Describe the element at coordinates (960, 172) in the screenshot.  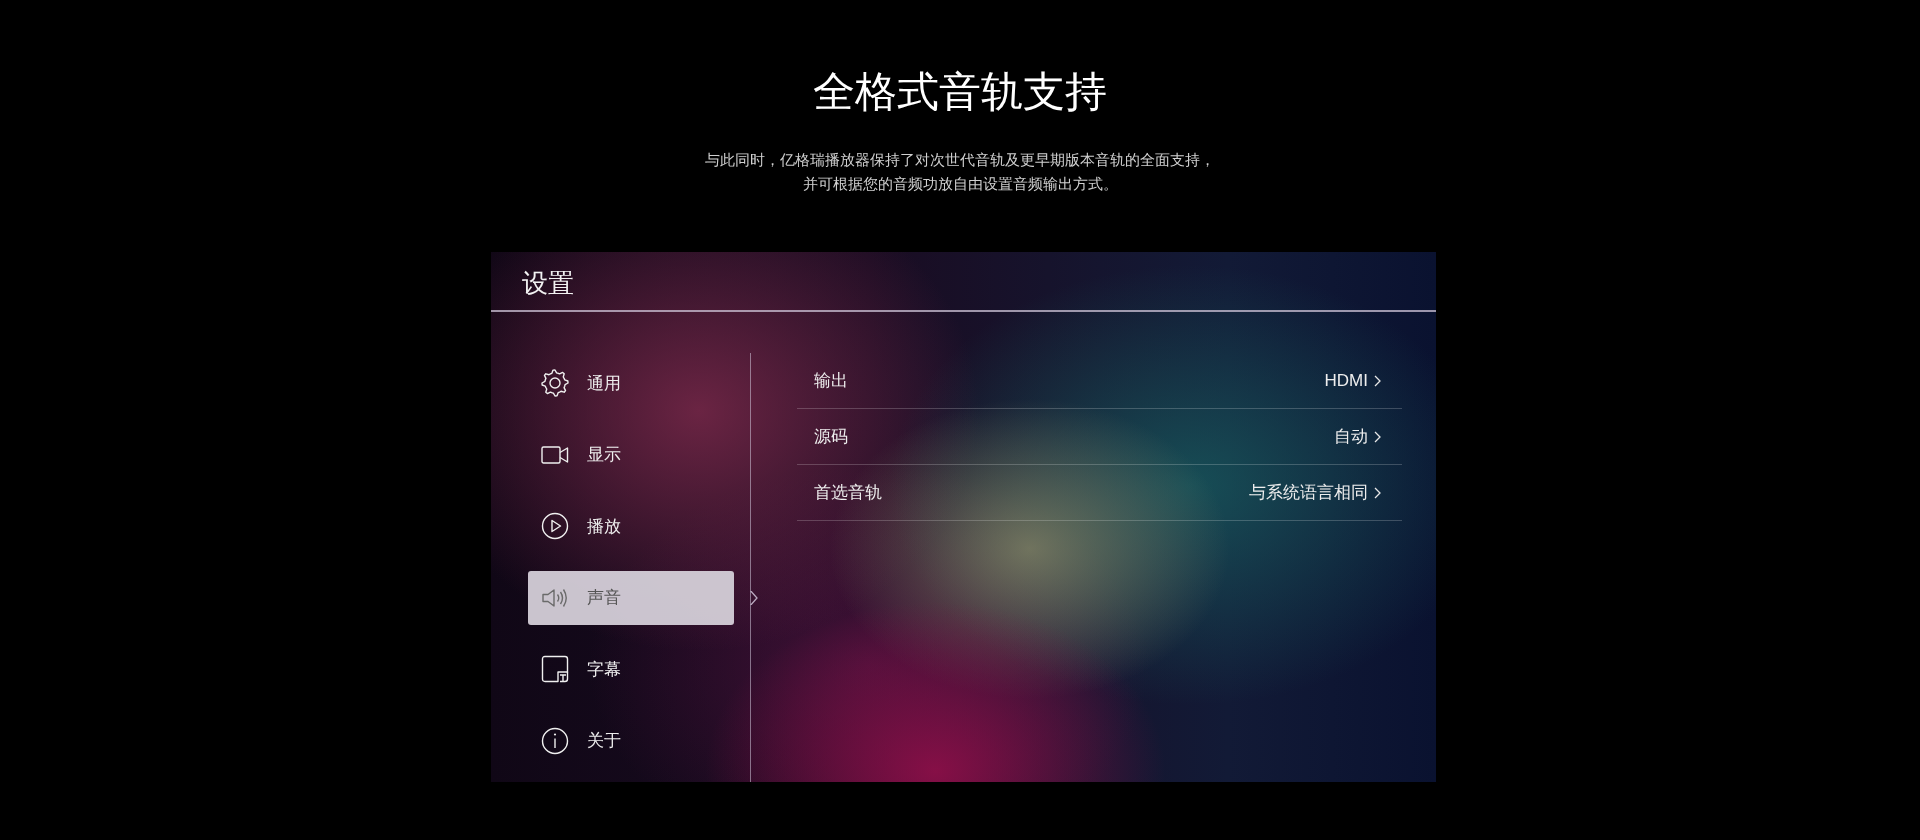
I see `description: 与此同时，亿格瑞播放器保持了对次世代音轨及更早期版本音轨的全面支持， 并可根据您的音频功放自由设置音频输出方式。` at that location.